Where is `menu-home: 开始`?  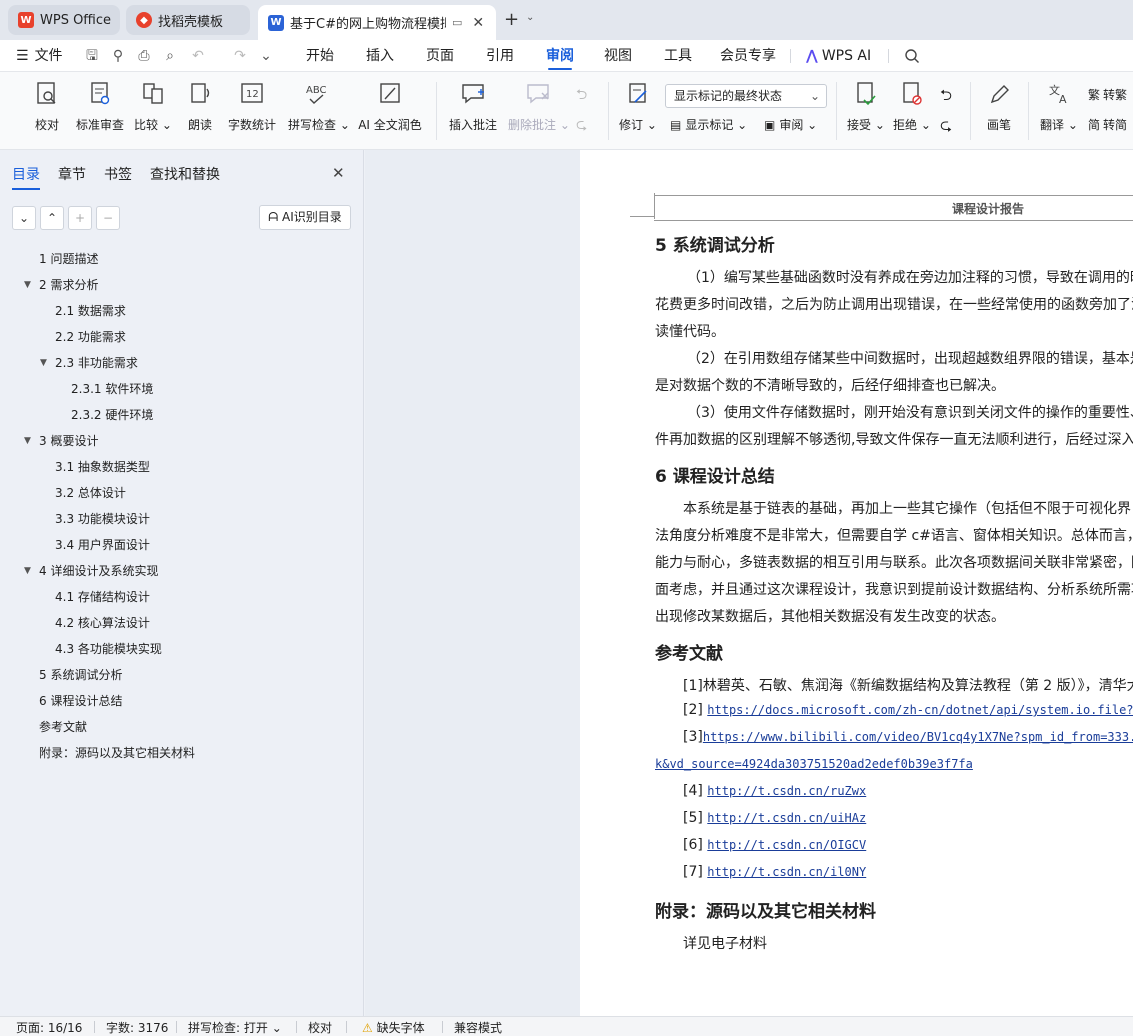
menu-home: 开始 is located at coordinates (320, 56).